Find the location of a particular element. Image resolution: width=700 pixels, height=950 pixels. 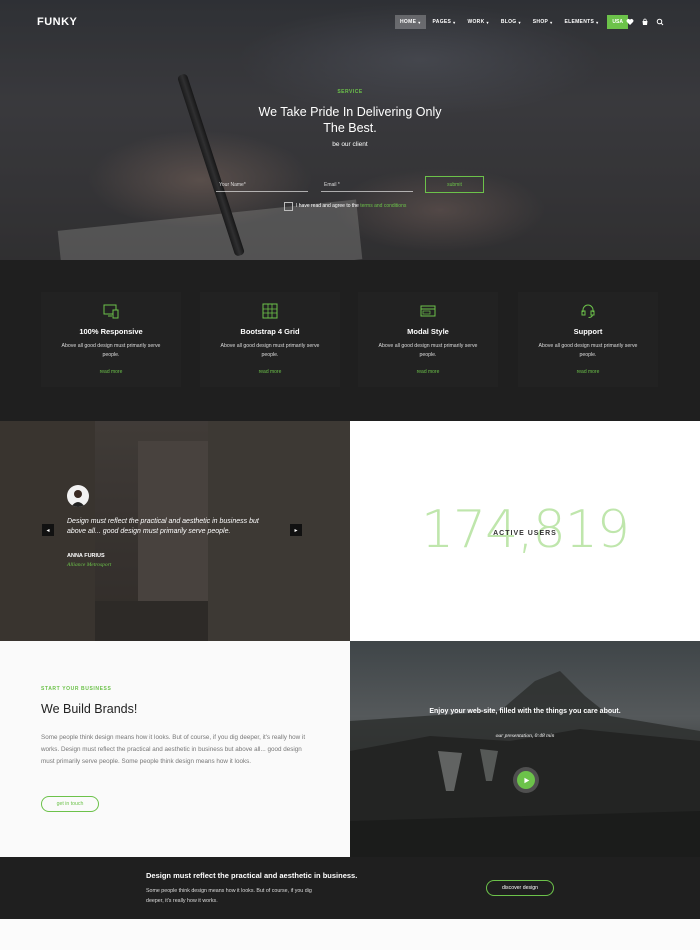

discover-design-button: discover design is located at coordinates (520, 888).